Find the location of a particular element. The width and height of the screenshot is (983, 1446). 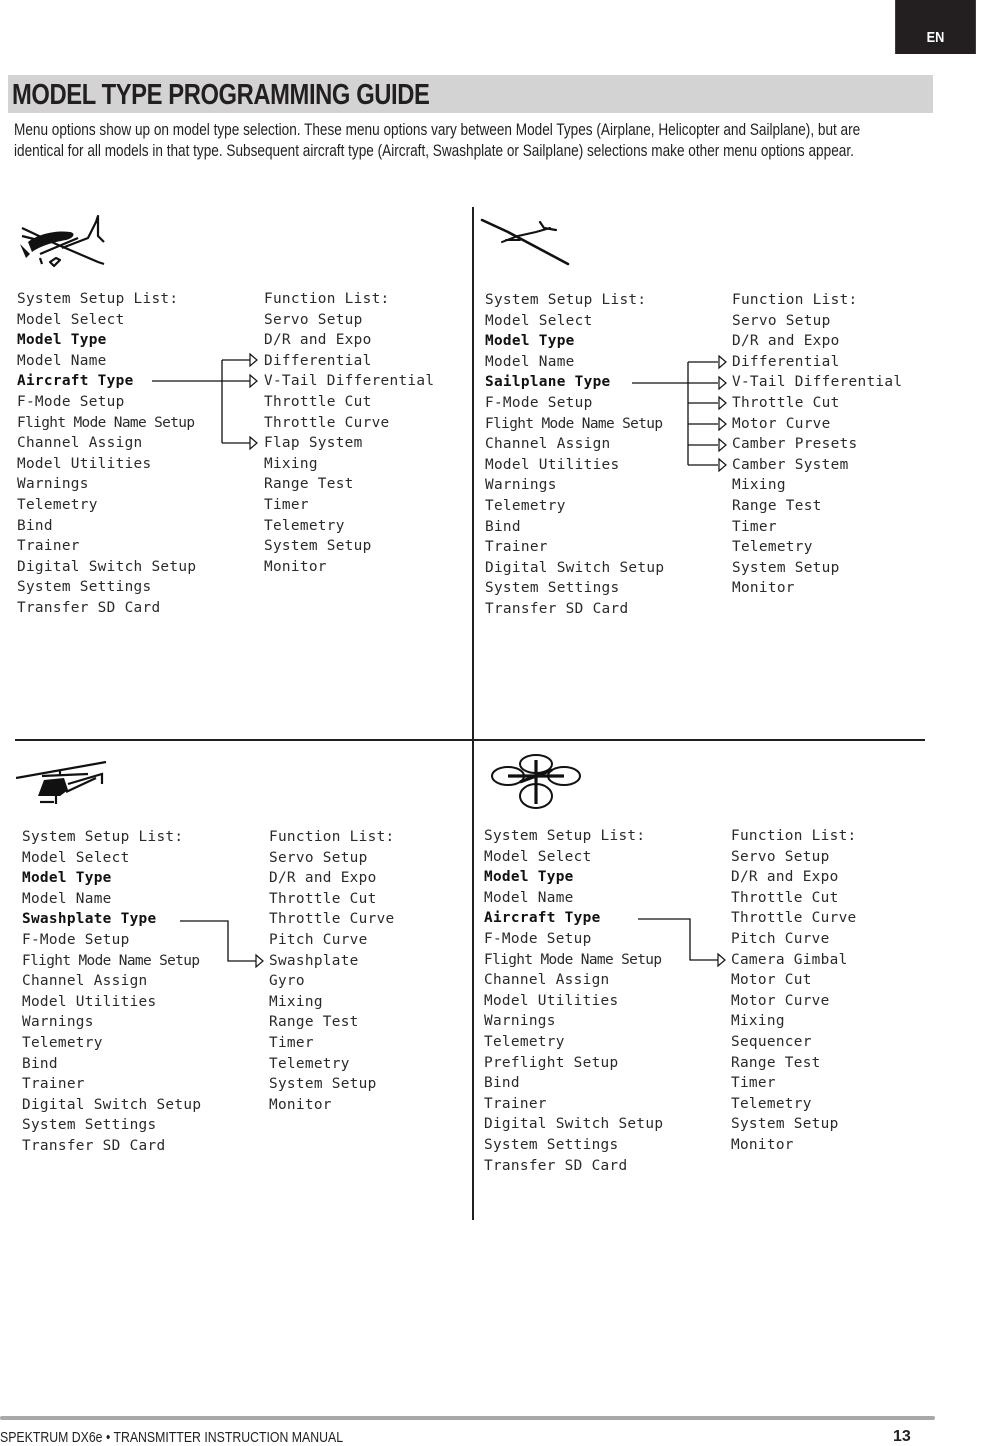

menu-item: Preflight Setup is located at coordinates (573, 1063).